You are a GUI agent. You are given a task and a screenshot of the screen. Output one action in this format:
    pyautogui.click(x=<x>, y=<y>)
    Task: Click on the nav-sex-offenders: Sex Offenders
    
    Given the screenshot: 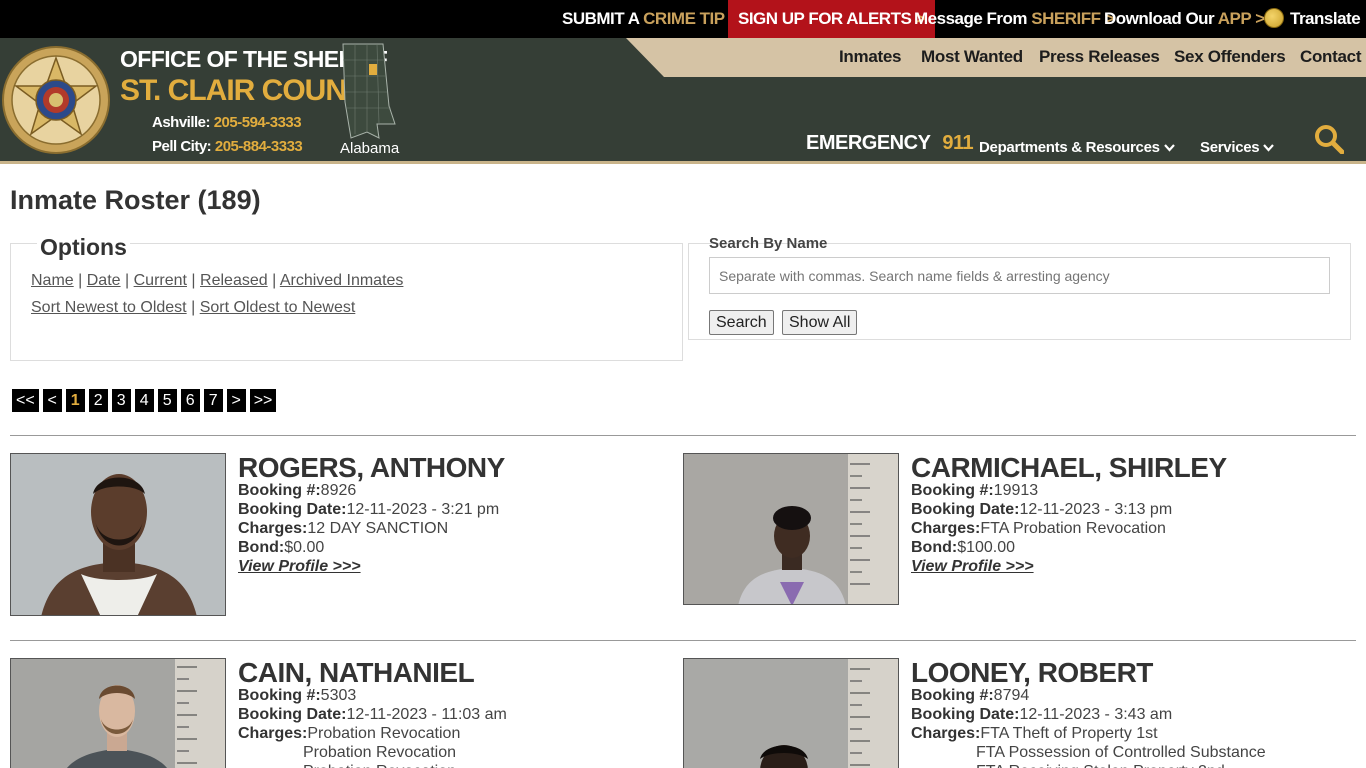 What is the action you would take?
    pyautogui.click(x=1230, y=57)
    